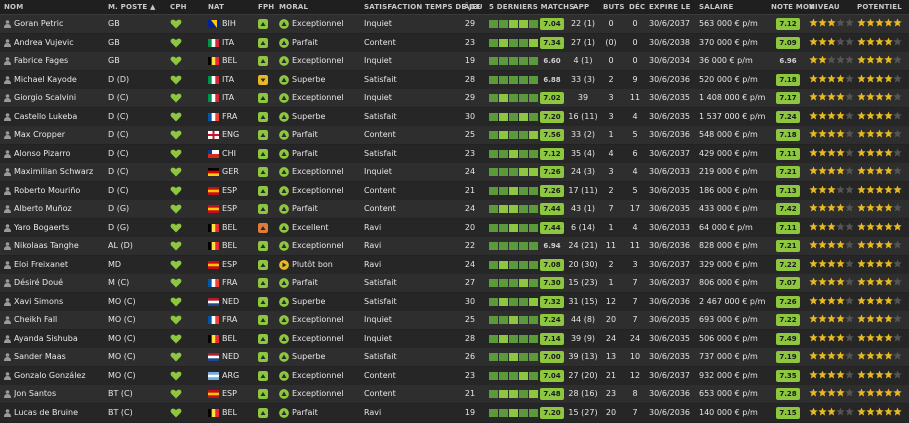 The image size is (909, 423). I want to click on form-bars, so click(515, 190).